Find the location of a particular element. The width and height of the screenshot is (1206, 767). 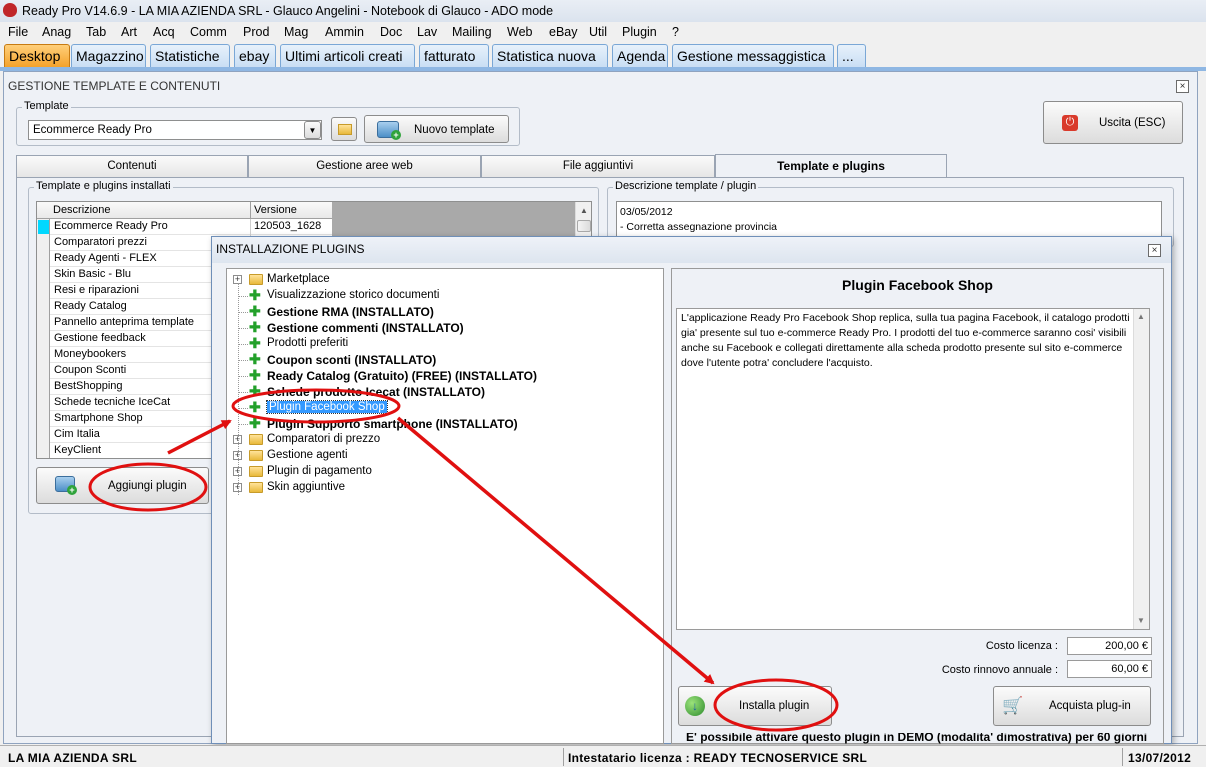

annotation-circle-add is located at coordinates (148, 487).